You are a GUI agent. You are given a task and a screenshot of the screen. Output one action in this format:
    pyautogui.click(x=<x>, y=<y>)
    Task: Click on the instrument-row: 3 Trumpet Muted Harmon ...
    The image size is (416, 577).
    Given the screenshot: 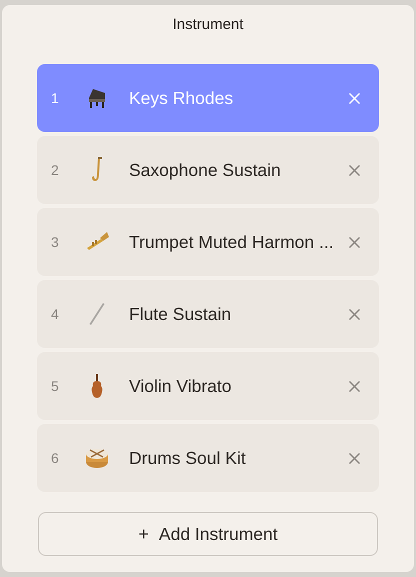 What is the action you would take?
    pyautogui.click(x=208, y=242)
    